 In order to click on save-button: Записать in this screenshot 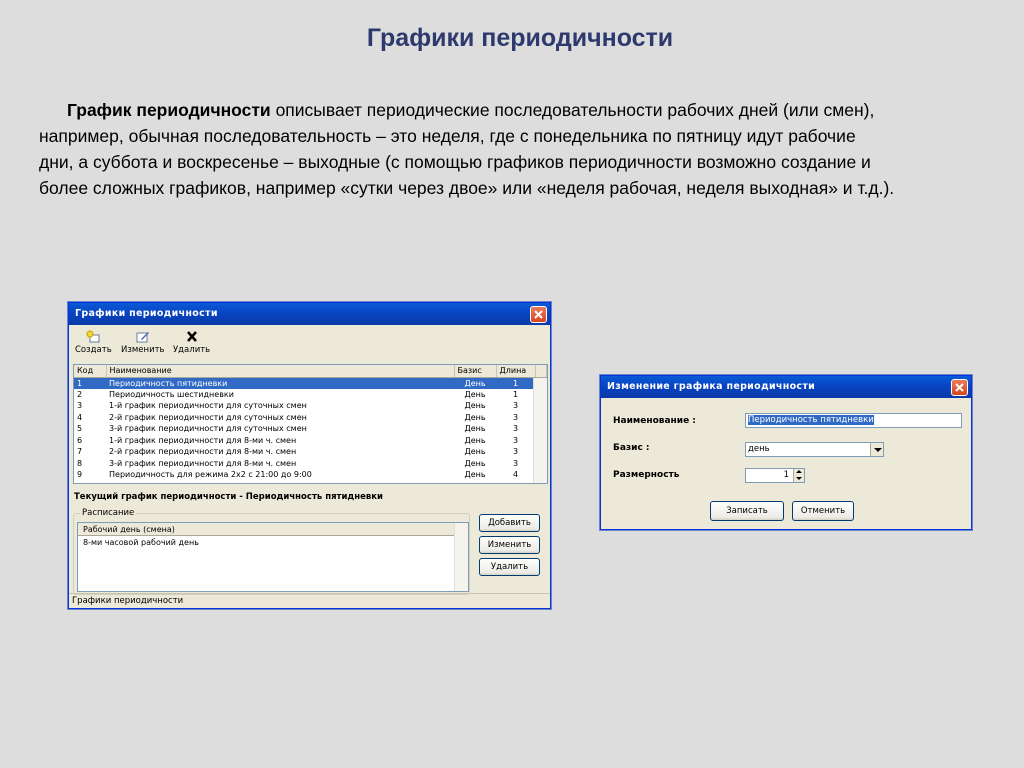, I will do `click(747, 511)`.